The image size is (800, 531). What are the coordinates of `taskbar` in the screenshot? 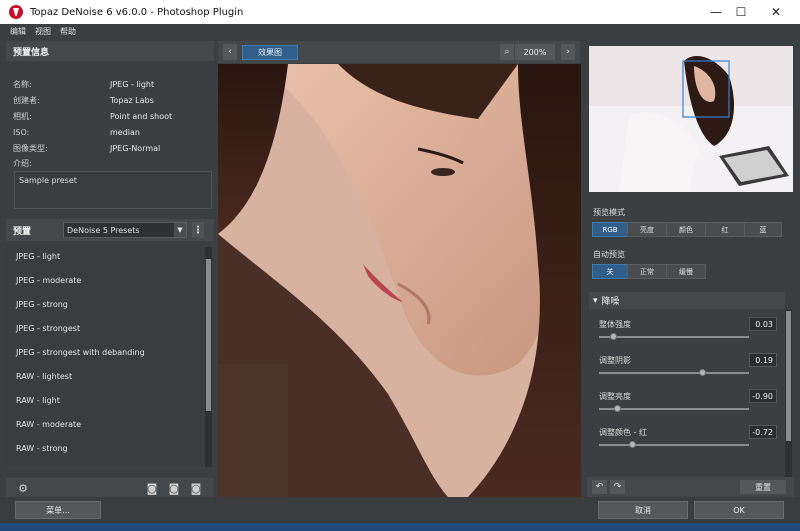 It's located at (400, 527).